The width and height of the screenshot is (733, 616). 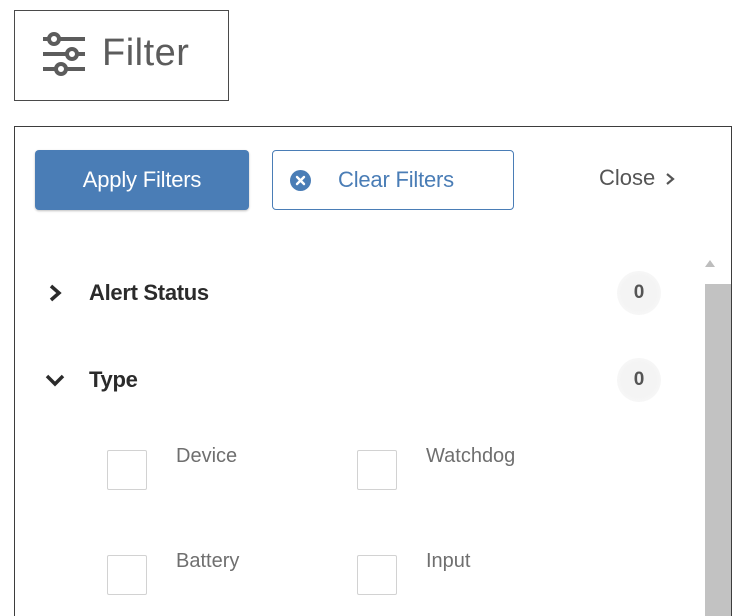 I want to click on type-option-watchdog: Watchdog, so click(x=436, y=468).